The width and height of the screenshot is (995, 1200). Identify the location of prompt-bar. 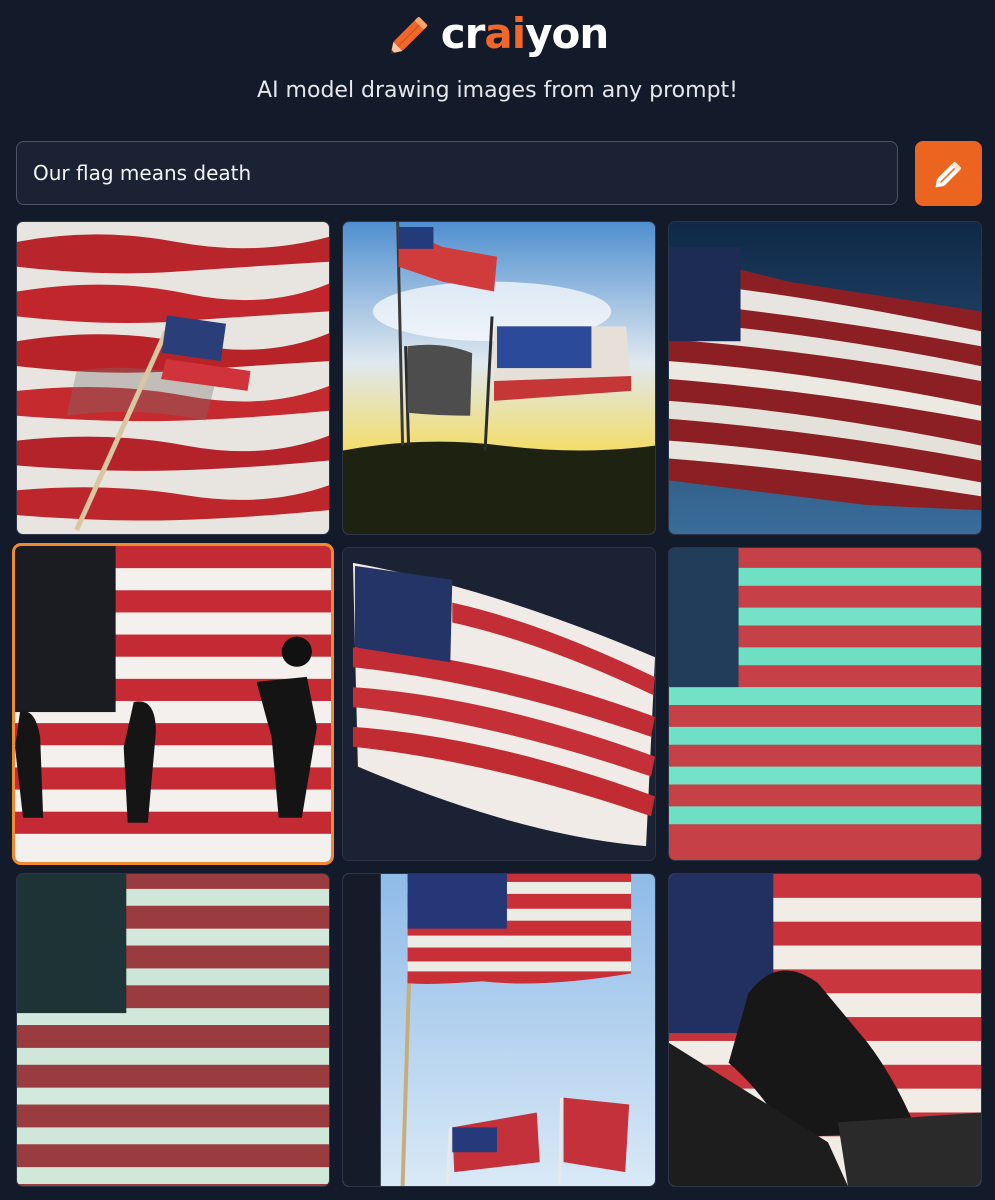
(499, 174).